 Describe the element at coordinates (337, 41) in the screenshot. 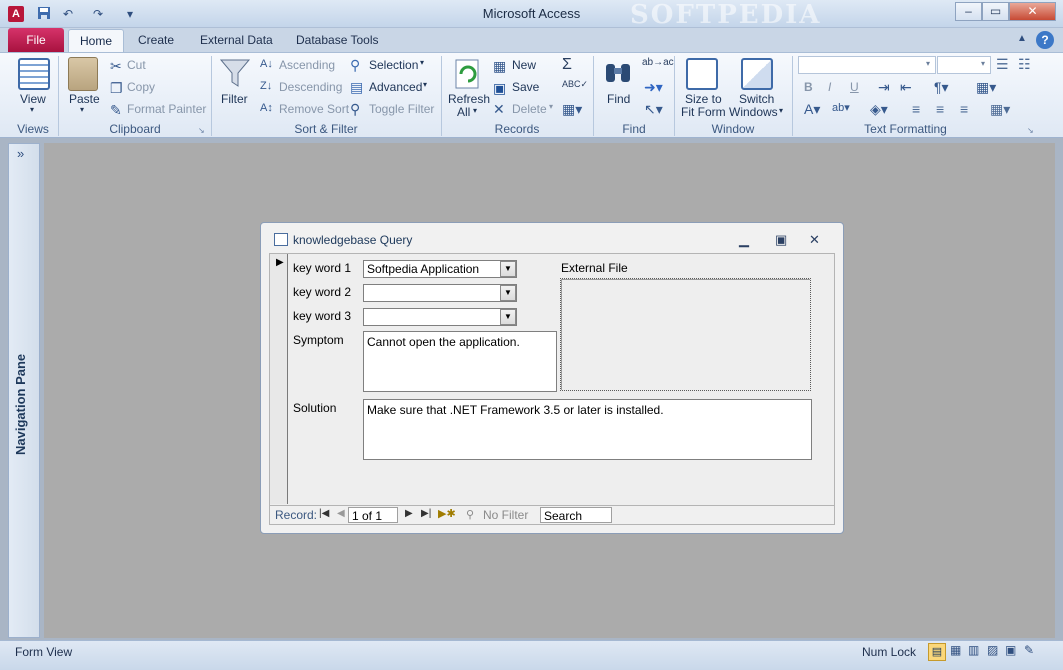

I see `tab-database-tools: Database Tools` at that location.